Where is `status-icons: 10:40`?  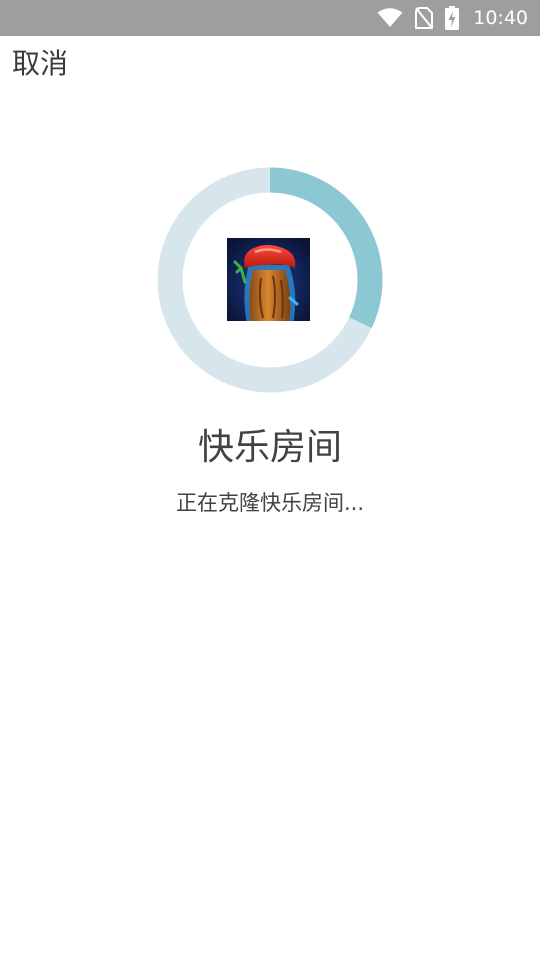
status-icons: 10:40 is located at coordinates (452, 18).